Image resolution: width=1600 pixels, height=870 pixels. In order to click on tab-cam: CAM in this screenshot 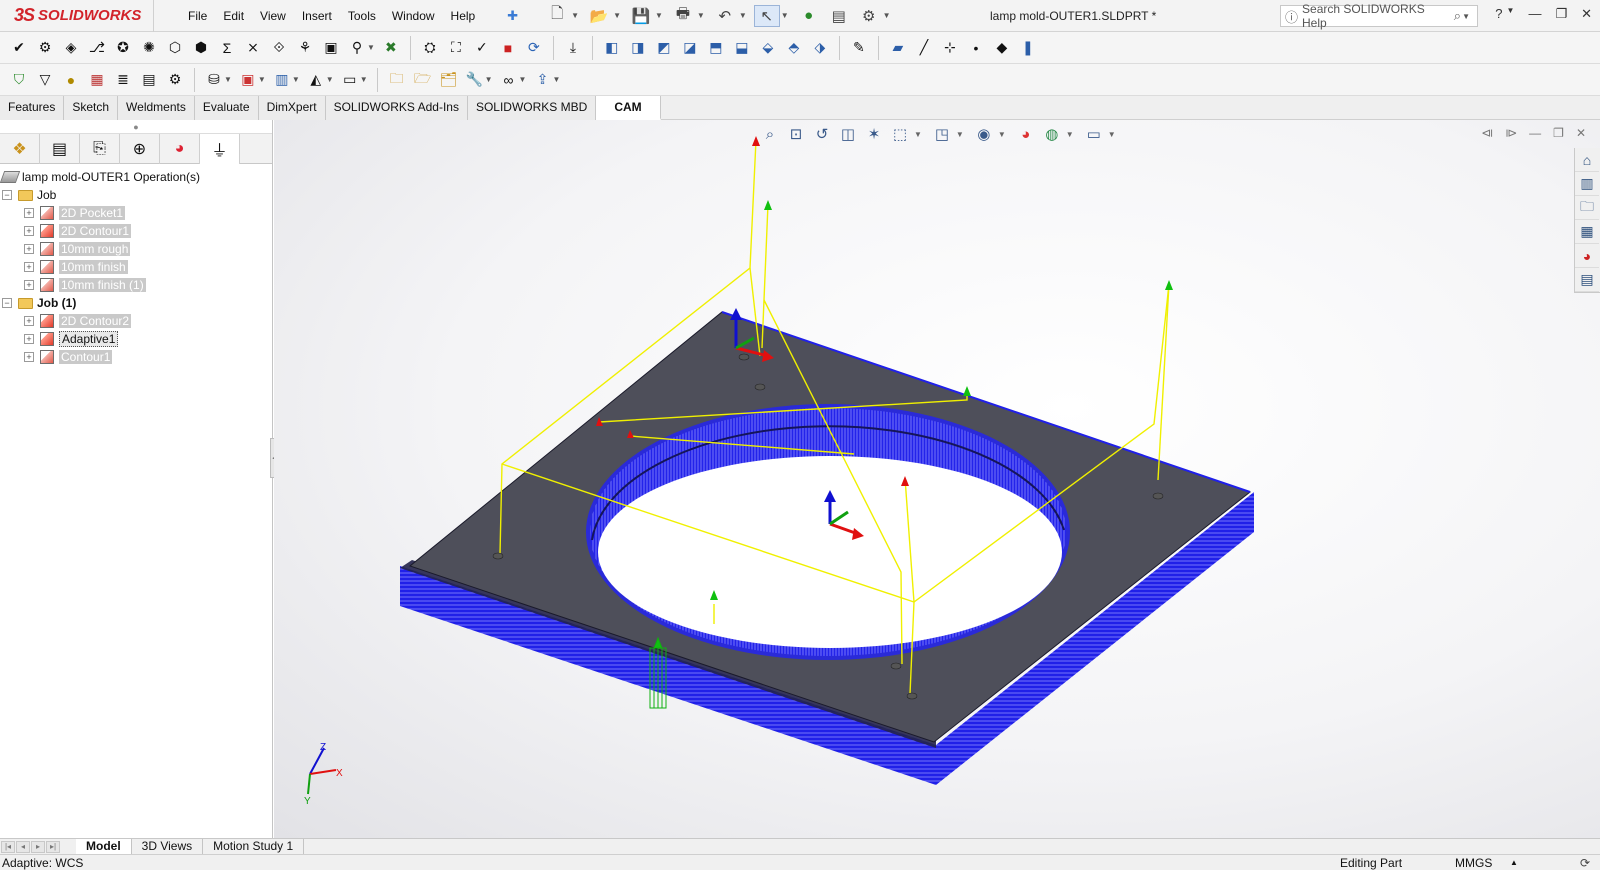, I will do `click(628, 108)`.